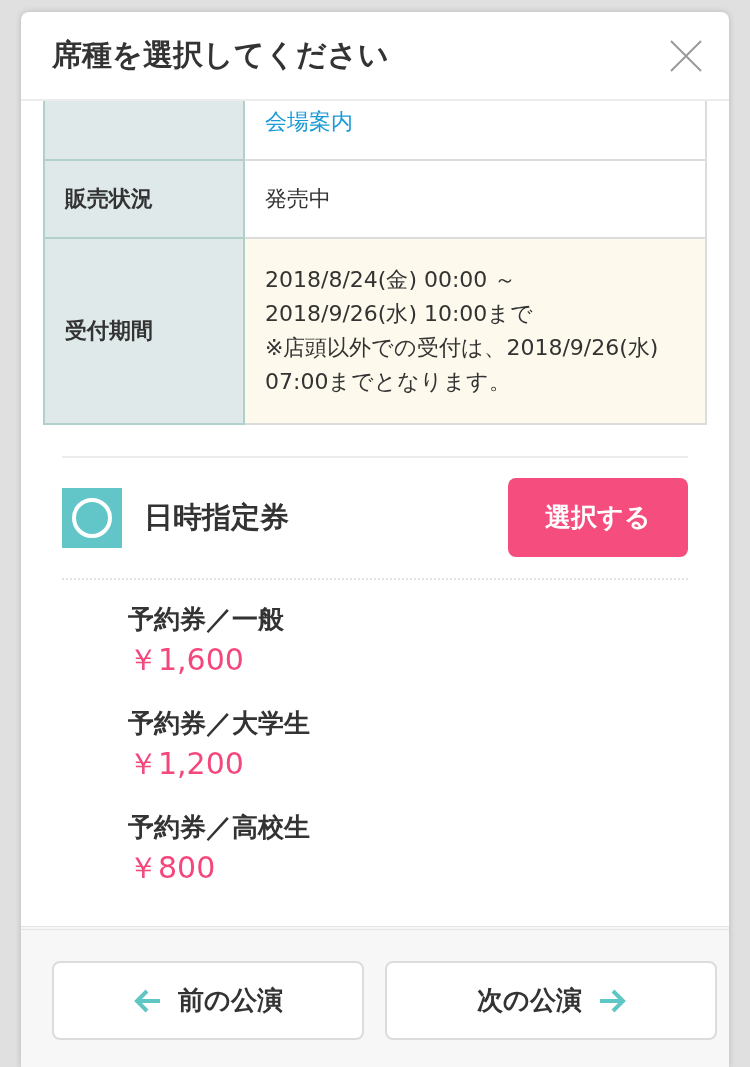  I want to click on circle-mark-icon, so click(92, 517).